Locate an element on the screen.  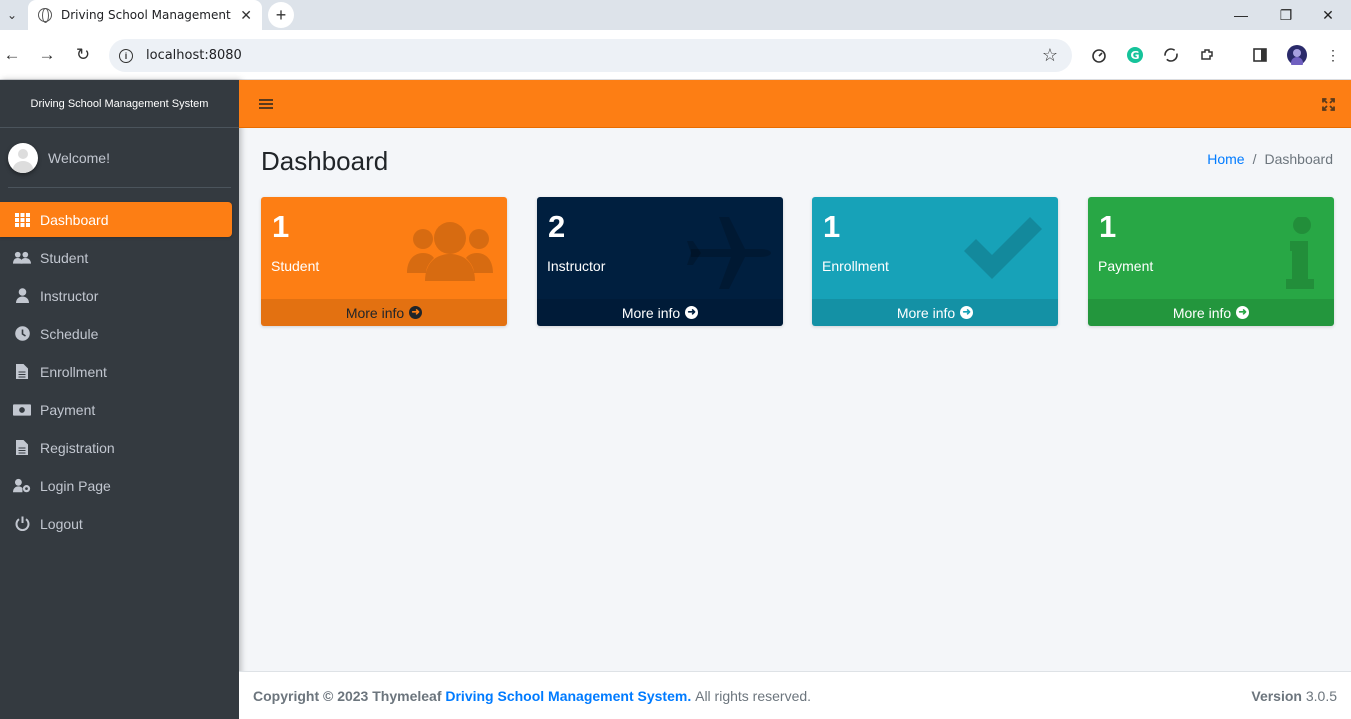
sidebar-item-login-page: Login Page is located at coordinates (116, 485).